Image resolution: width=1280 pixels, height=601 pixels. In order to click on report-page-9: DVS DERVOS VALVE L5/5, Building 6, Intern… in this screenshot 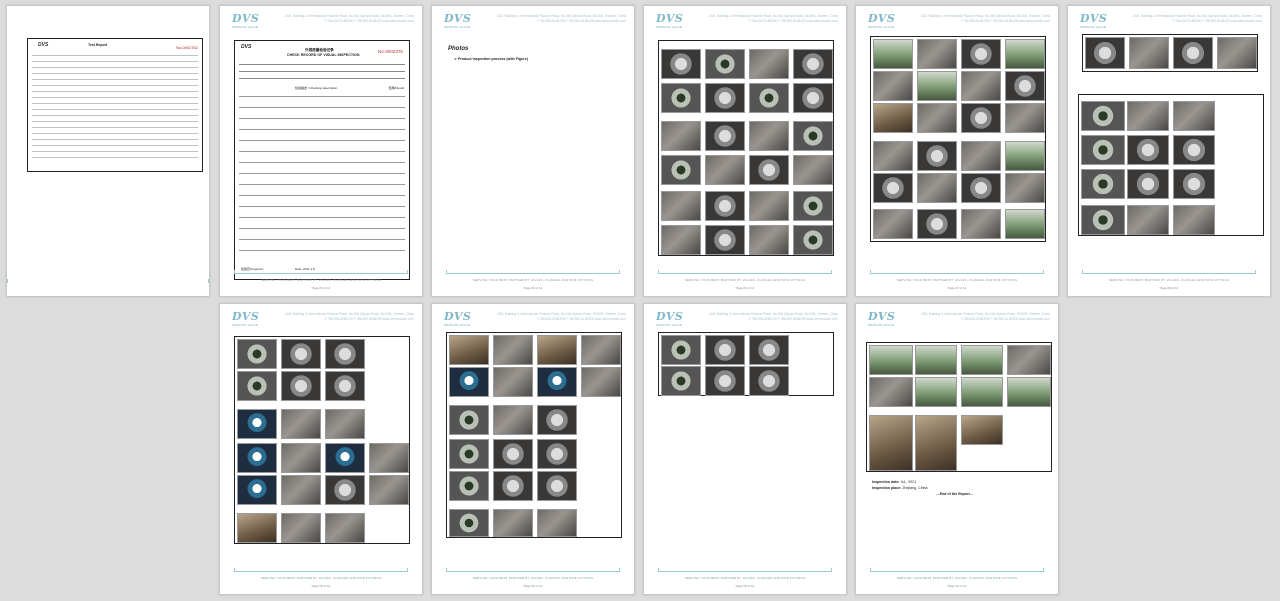, I will do `click(745, 449)`.